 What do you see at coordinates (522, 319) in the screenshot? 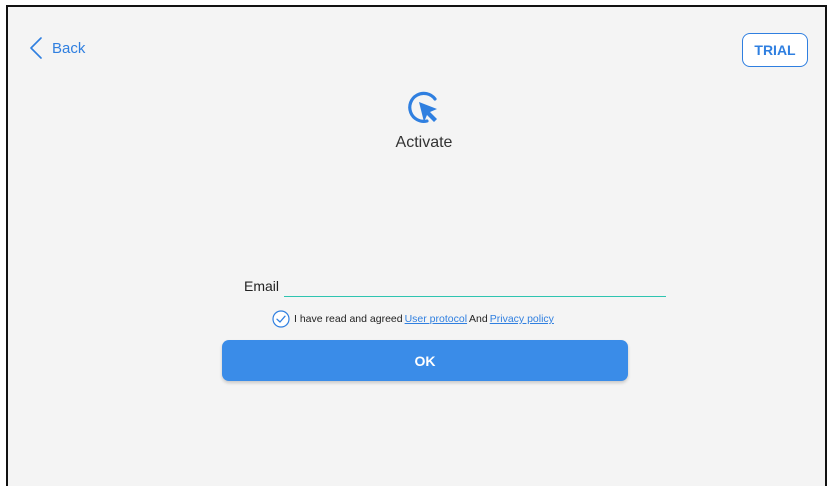
I see `privacy-policy-link: Privacy policy` at bounding box center [522, 319].